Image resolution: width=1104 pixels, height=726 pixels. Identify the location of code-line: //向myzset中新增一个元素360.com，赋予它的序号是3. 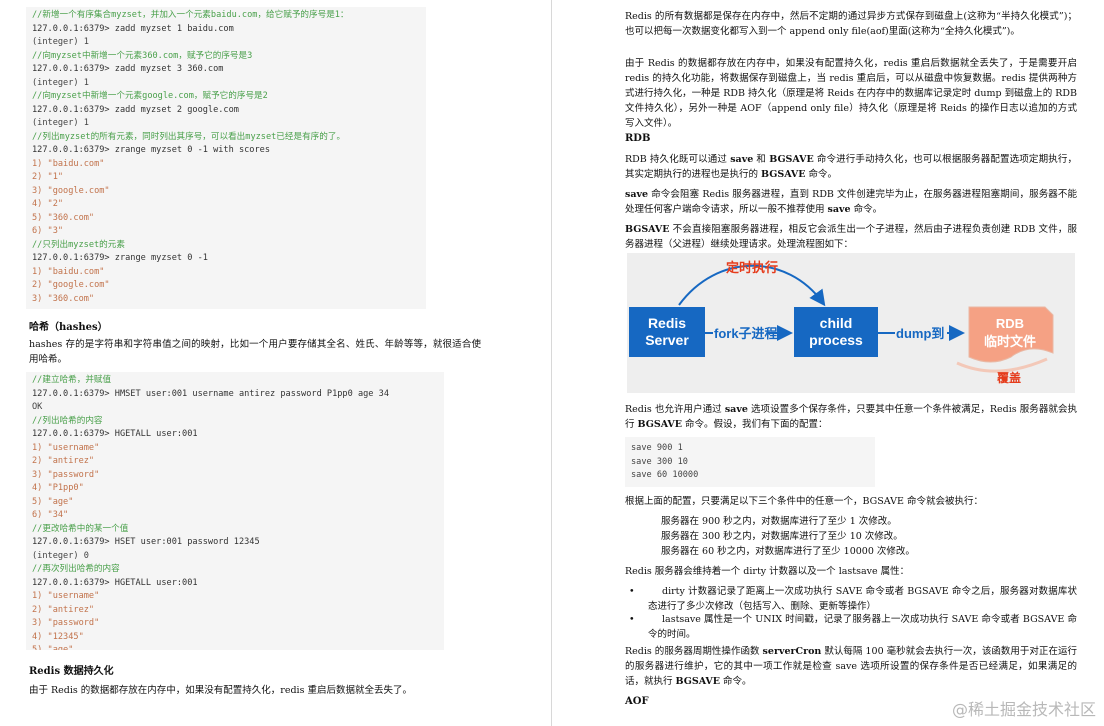
(142, 55).